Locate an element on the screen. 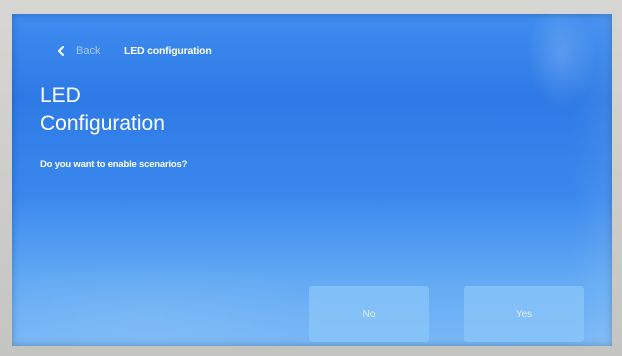 Image resolution: width=622 pixels, height=356 pixels. yes-button: Yes is located at coordinates (524, 314).